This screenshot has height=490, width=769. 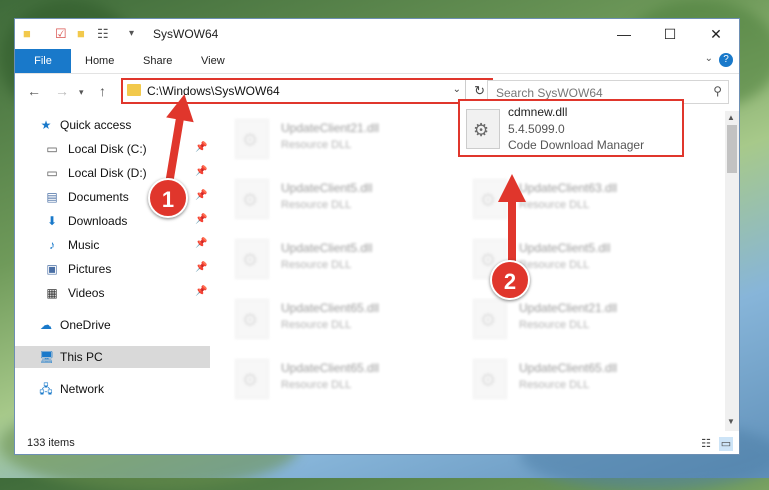 What do you see at coordinates (512, 220) in the screenshot?
I see `arrow-to-cdmnew` at bounding box center [512, 220].